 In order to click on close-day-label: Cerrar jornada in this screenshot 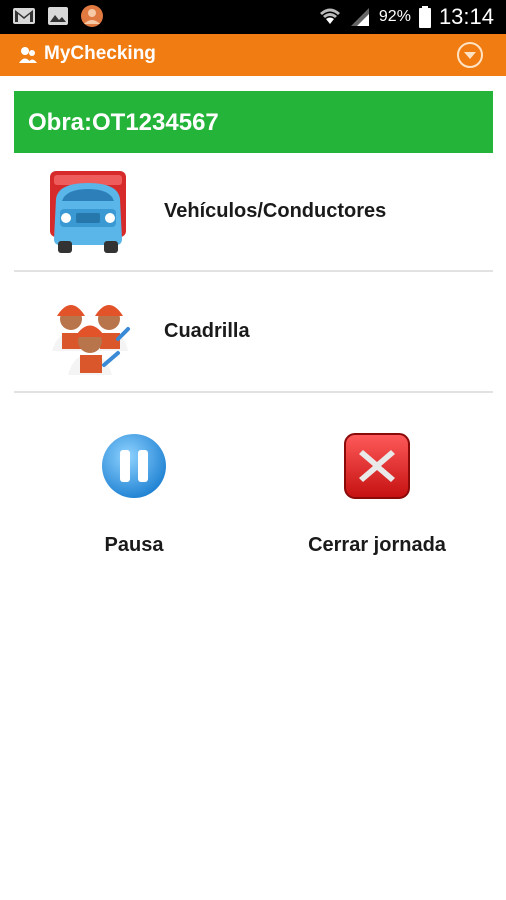, I will do `click(377, 545)`.